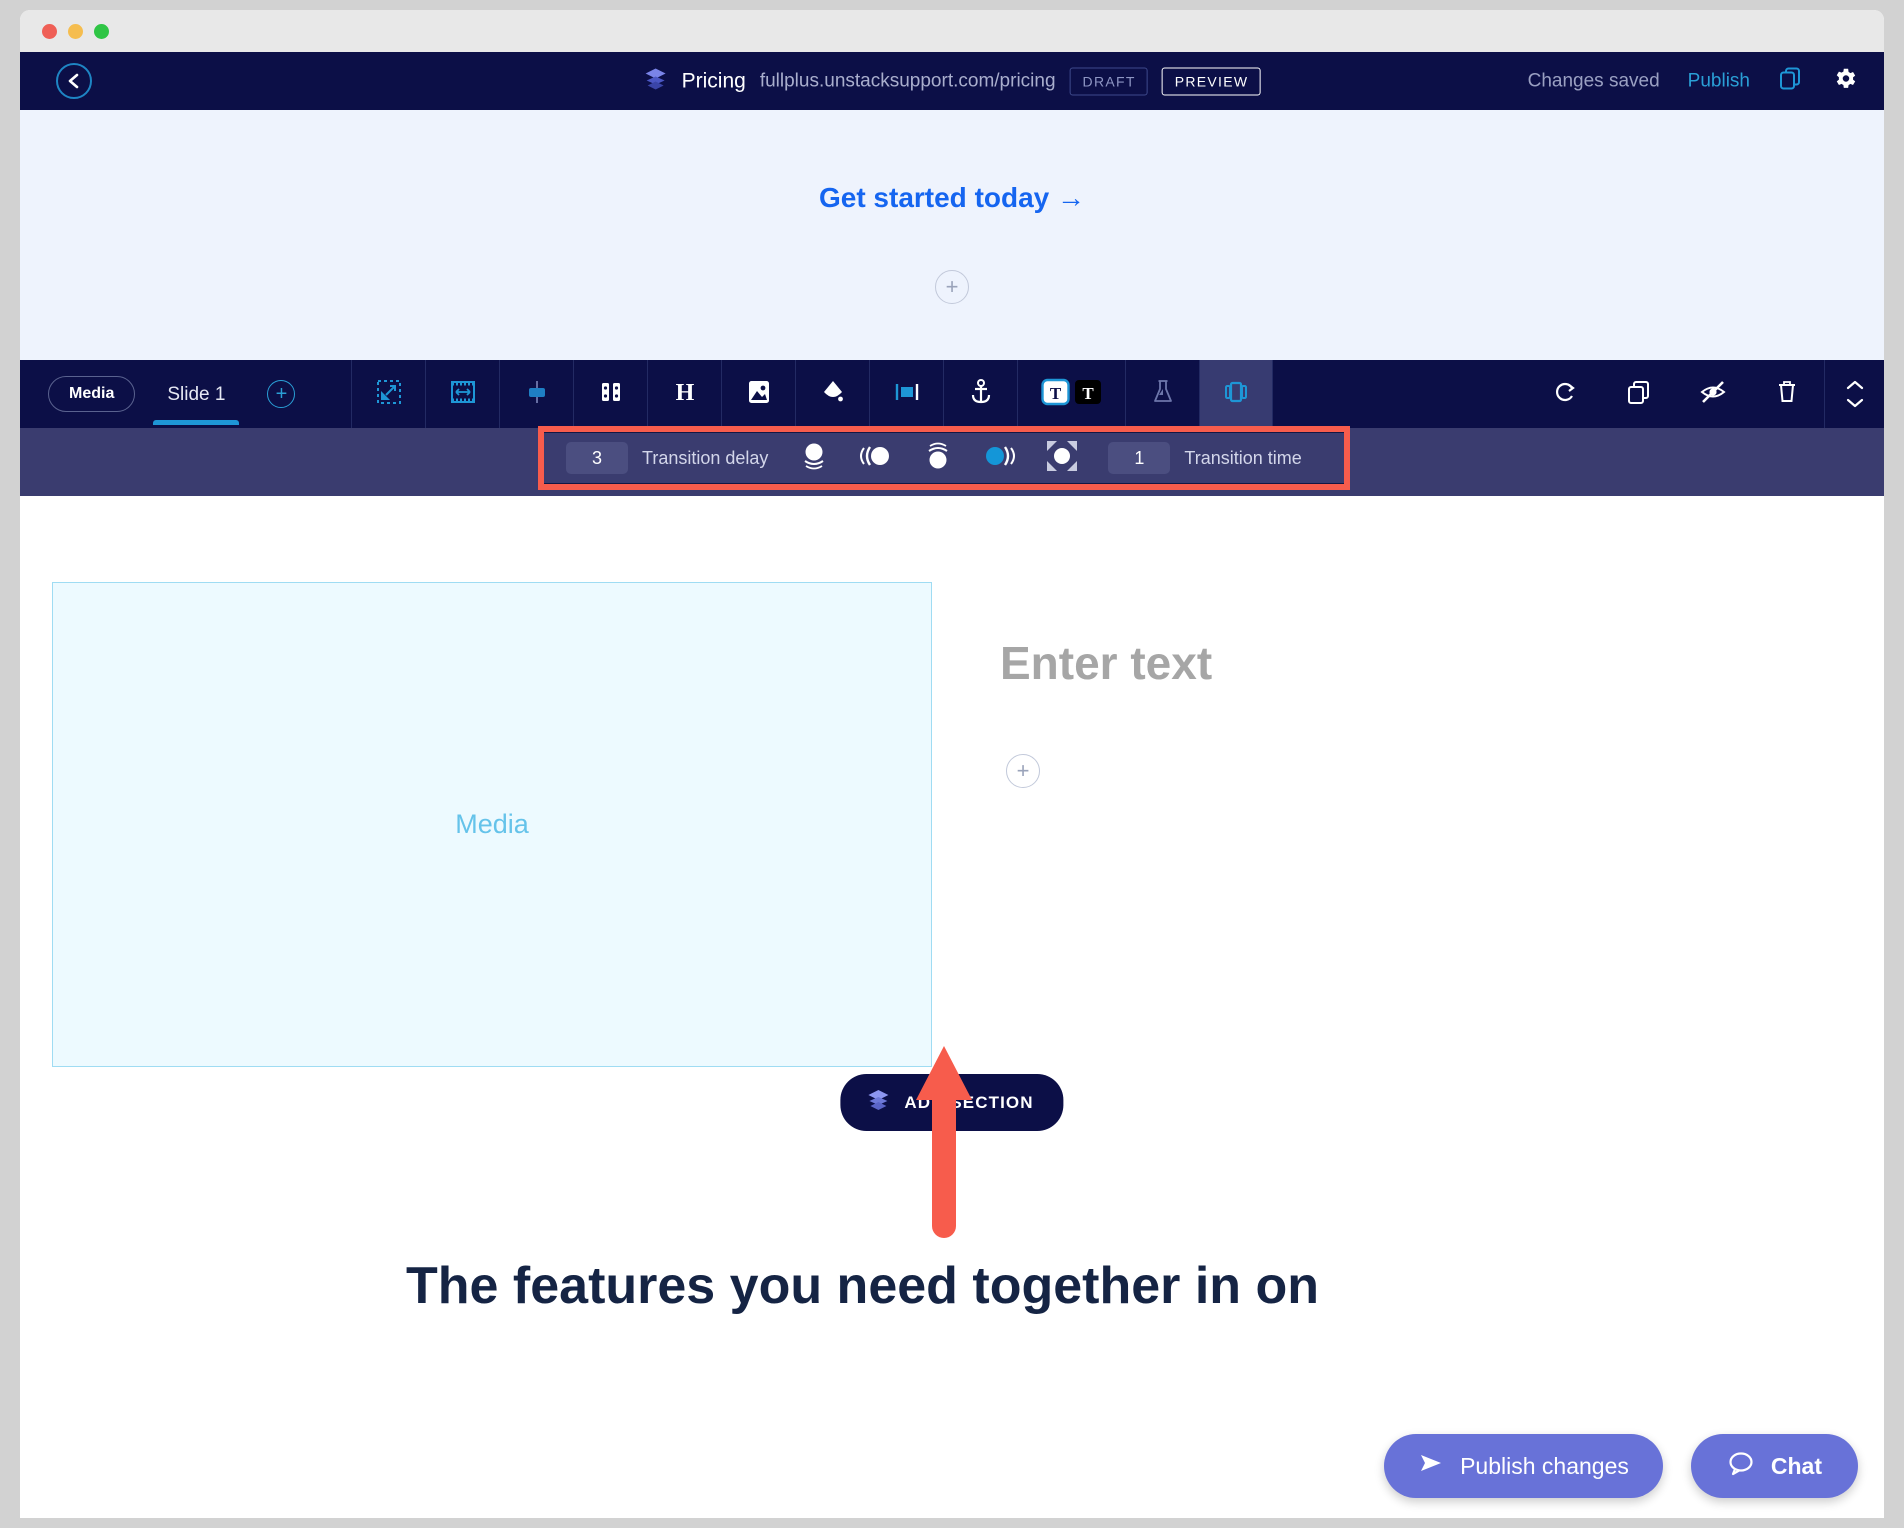  What do you see at coordinates (969, 1102) in the screenshot?
I see `add-section-label: ADD SECTION` at bounding box center [969, 1102].